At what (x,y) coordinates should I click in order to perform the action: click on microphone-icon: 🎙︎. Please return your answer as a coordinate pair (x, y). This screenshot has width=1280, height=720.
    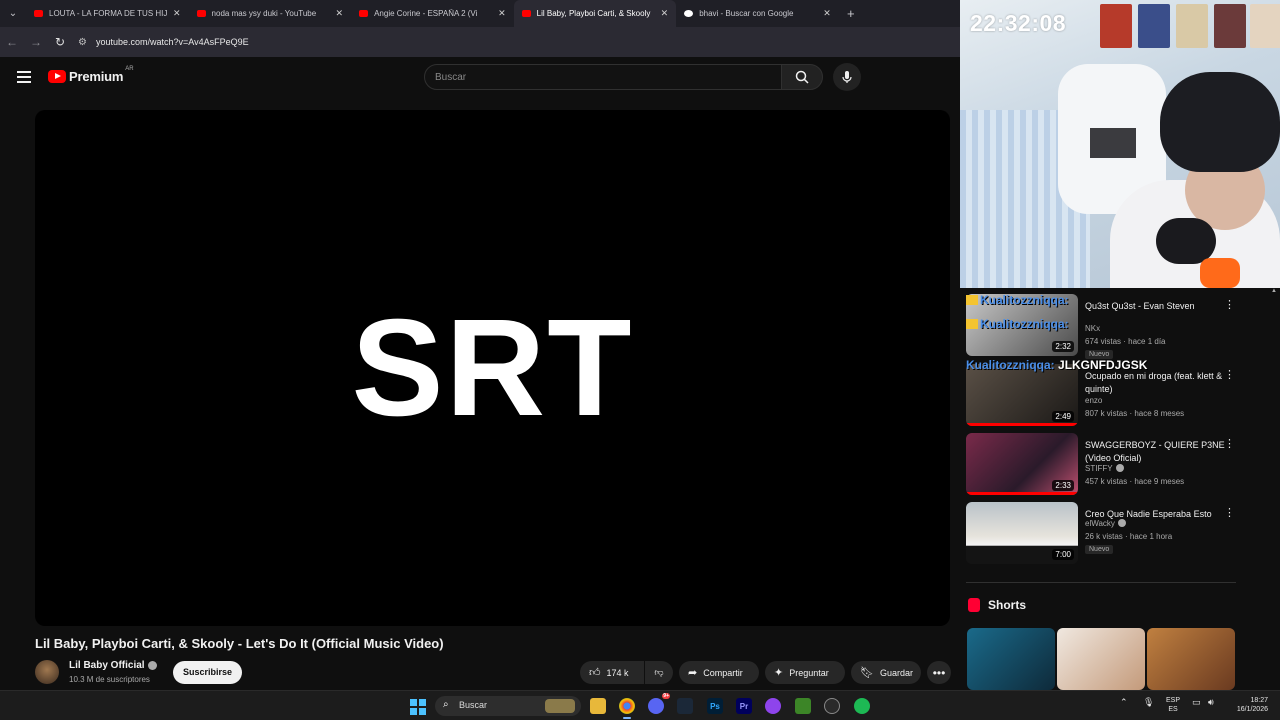
    Looking at the image, I should click on (1148, 702).